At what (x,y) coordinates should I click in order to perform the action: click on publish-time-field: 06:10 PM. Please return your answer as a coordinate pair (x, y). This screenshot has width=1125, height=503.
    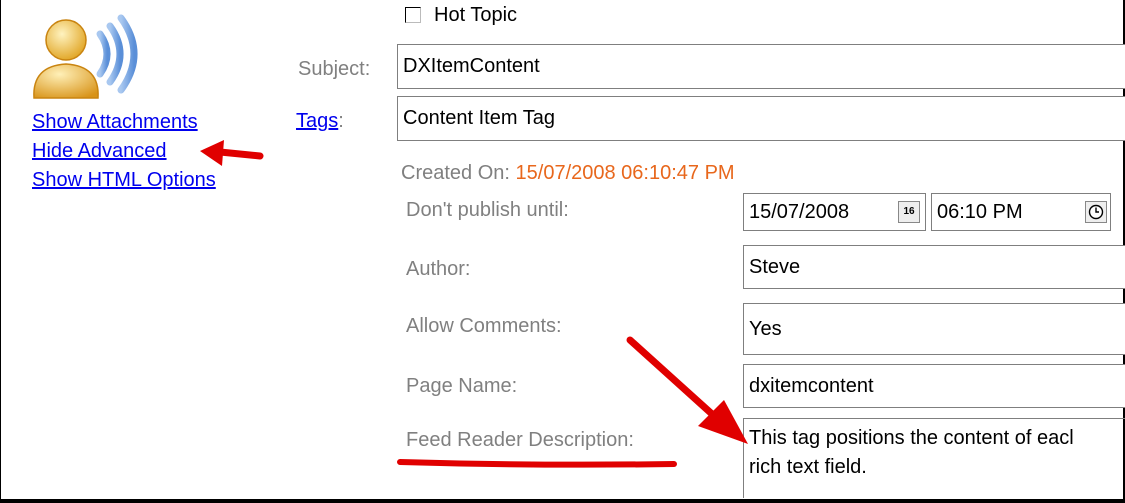
    Looking at the image, I should click on (1021, 212).